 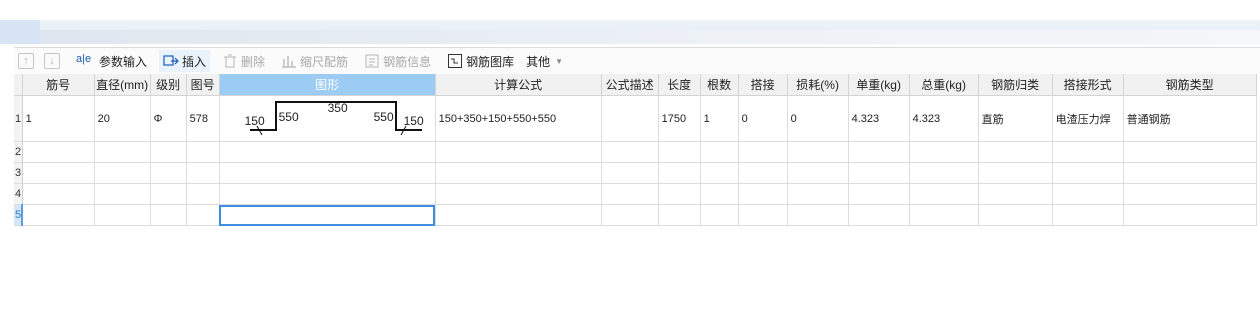 What do you see at coordinates (1088, 85) in the screenshot?
I see `col-lap-type: 搭接形式` at bounding box center [1088, 85].